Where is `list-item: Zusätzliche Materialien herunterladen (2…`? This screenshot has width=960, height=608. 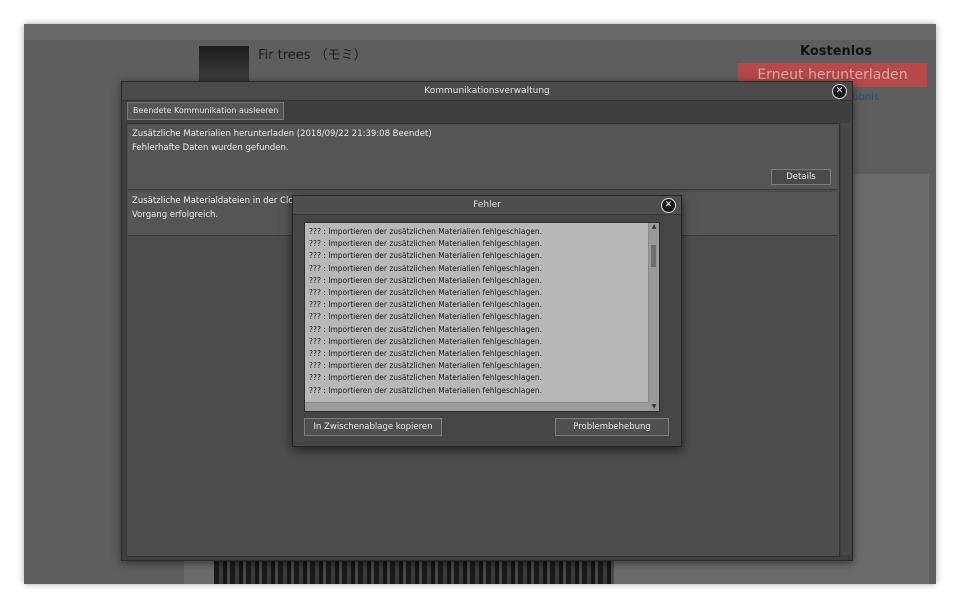
list-item: Zusätzliche Materialien herunterladen (2… is located at coordinates (482, 157).